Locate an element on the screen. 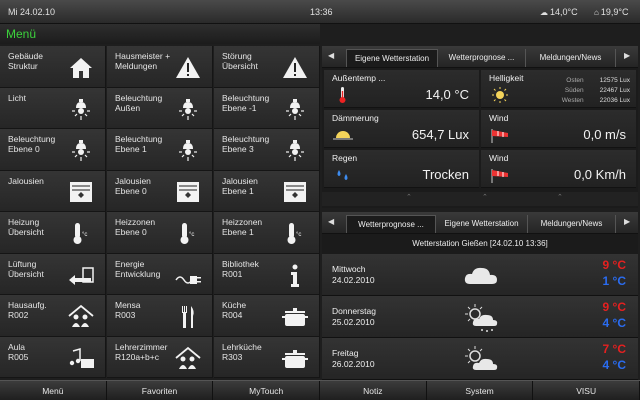 The height and width of the screenshot is (400, 640). menu-tile-label: Beleuchtung Ebene 0 is located at coordinates (32, 144).